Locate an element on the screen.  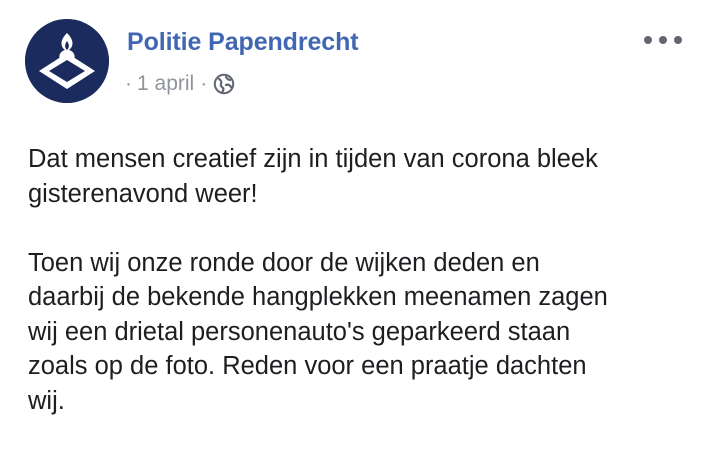
police-logo-icon is located at coordinates (67, 61).